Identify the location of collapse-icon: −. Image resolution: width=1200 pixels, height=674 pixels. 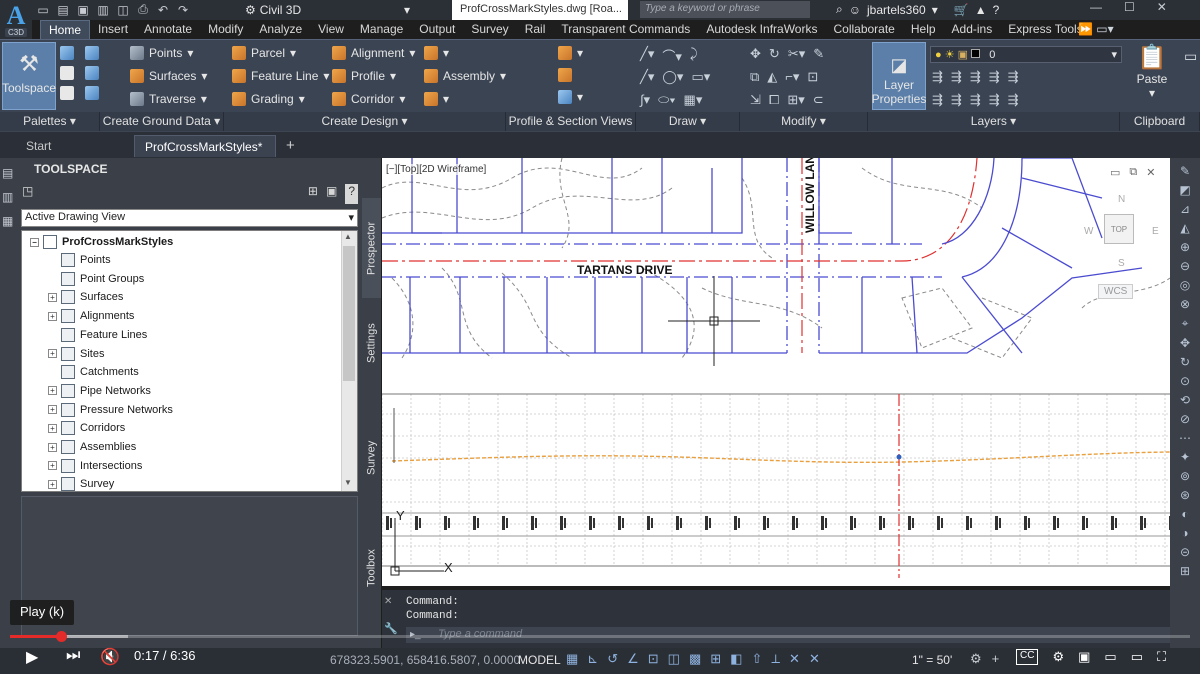
(34, 242).